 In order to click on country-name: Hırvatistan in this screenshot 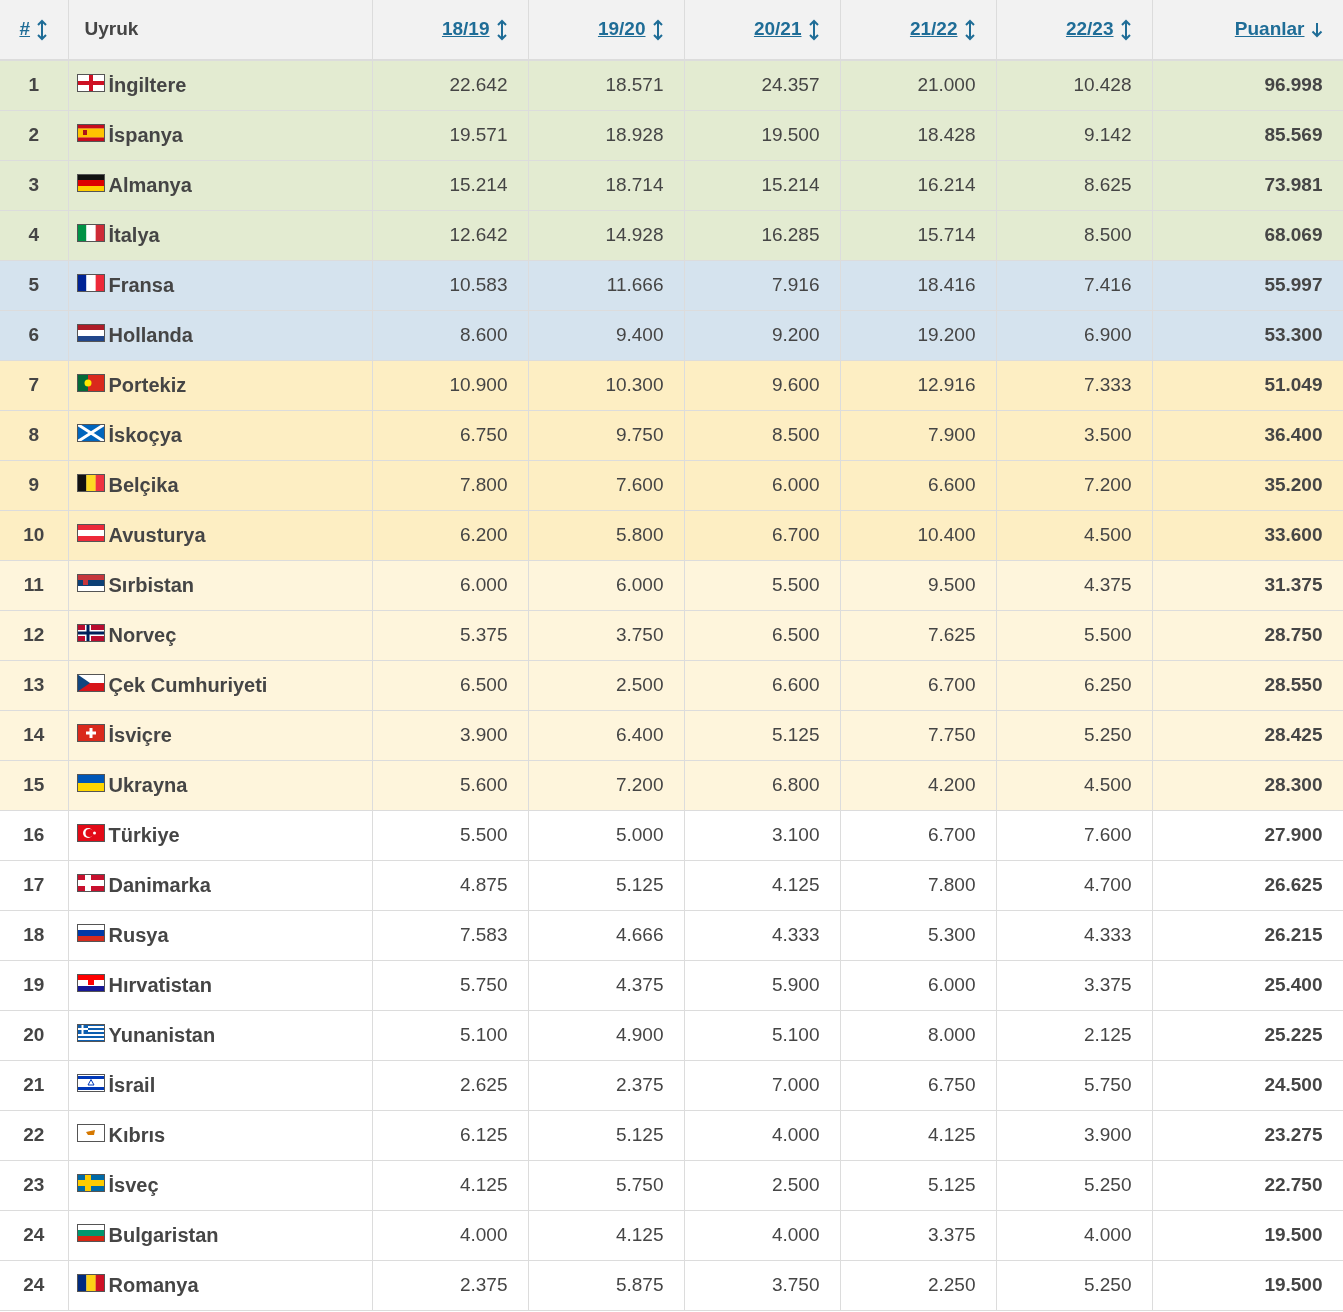, I will do `click(160, 984)`.